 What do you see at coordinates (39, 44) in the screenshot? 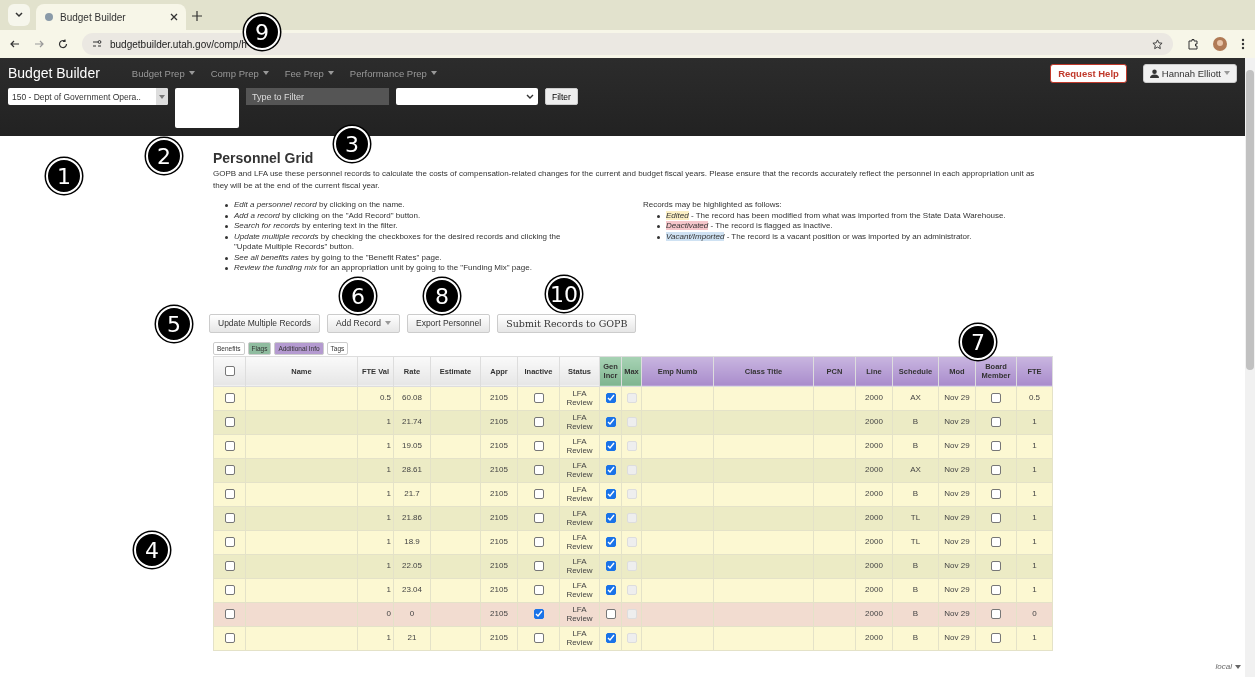
I see `forward-icon` at bounding box center [39, 44].